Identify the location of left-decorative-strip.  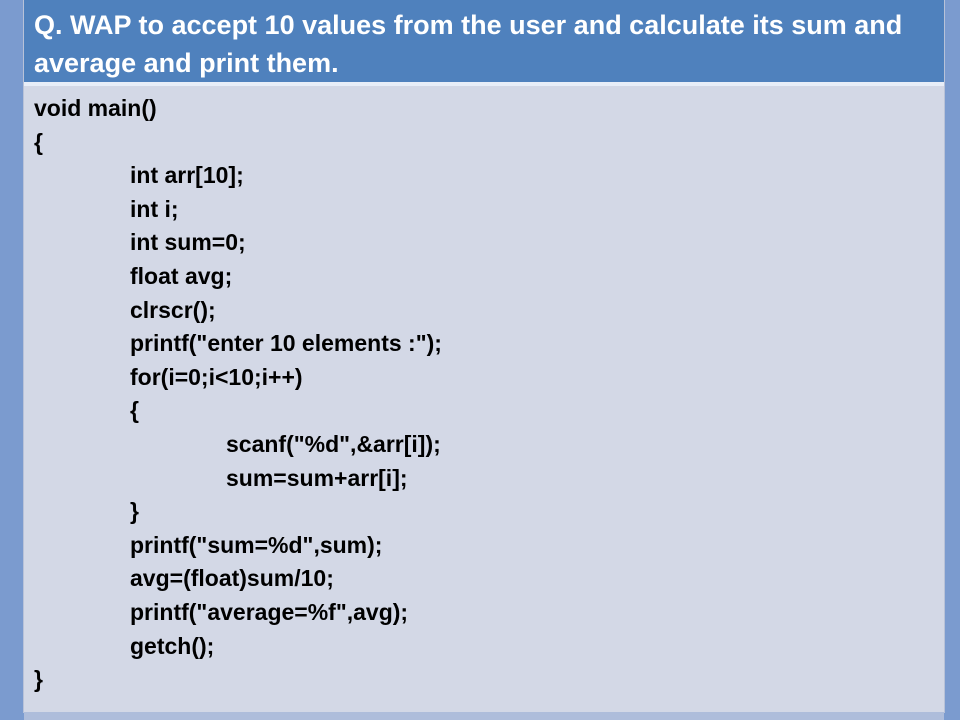
(12, 360).